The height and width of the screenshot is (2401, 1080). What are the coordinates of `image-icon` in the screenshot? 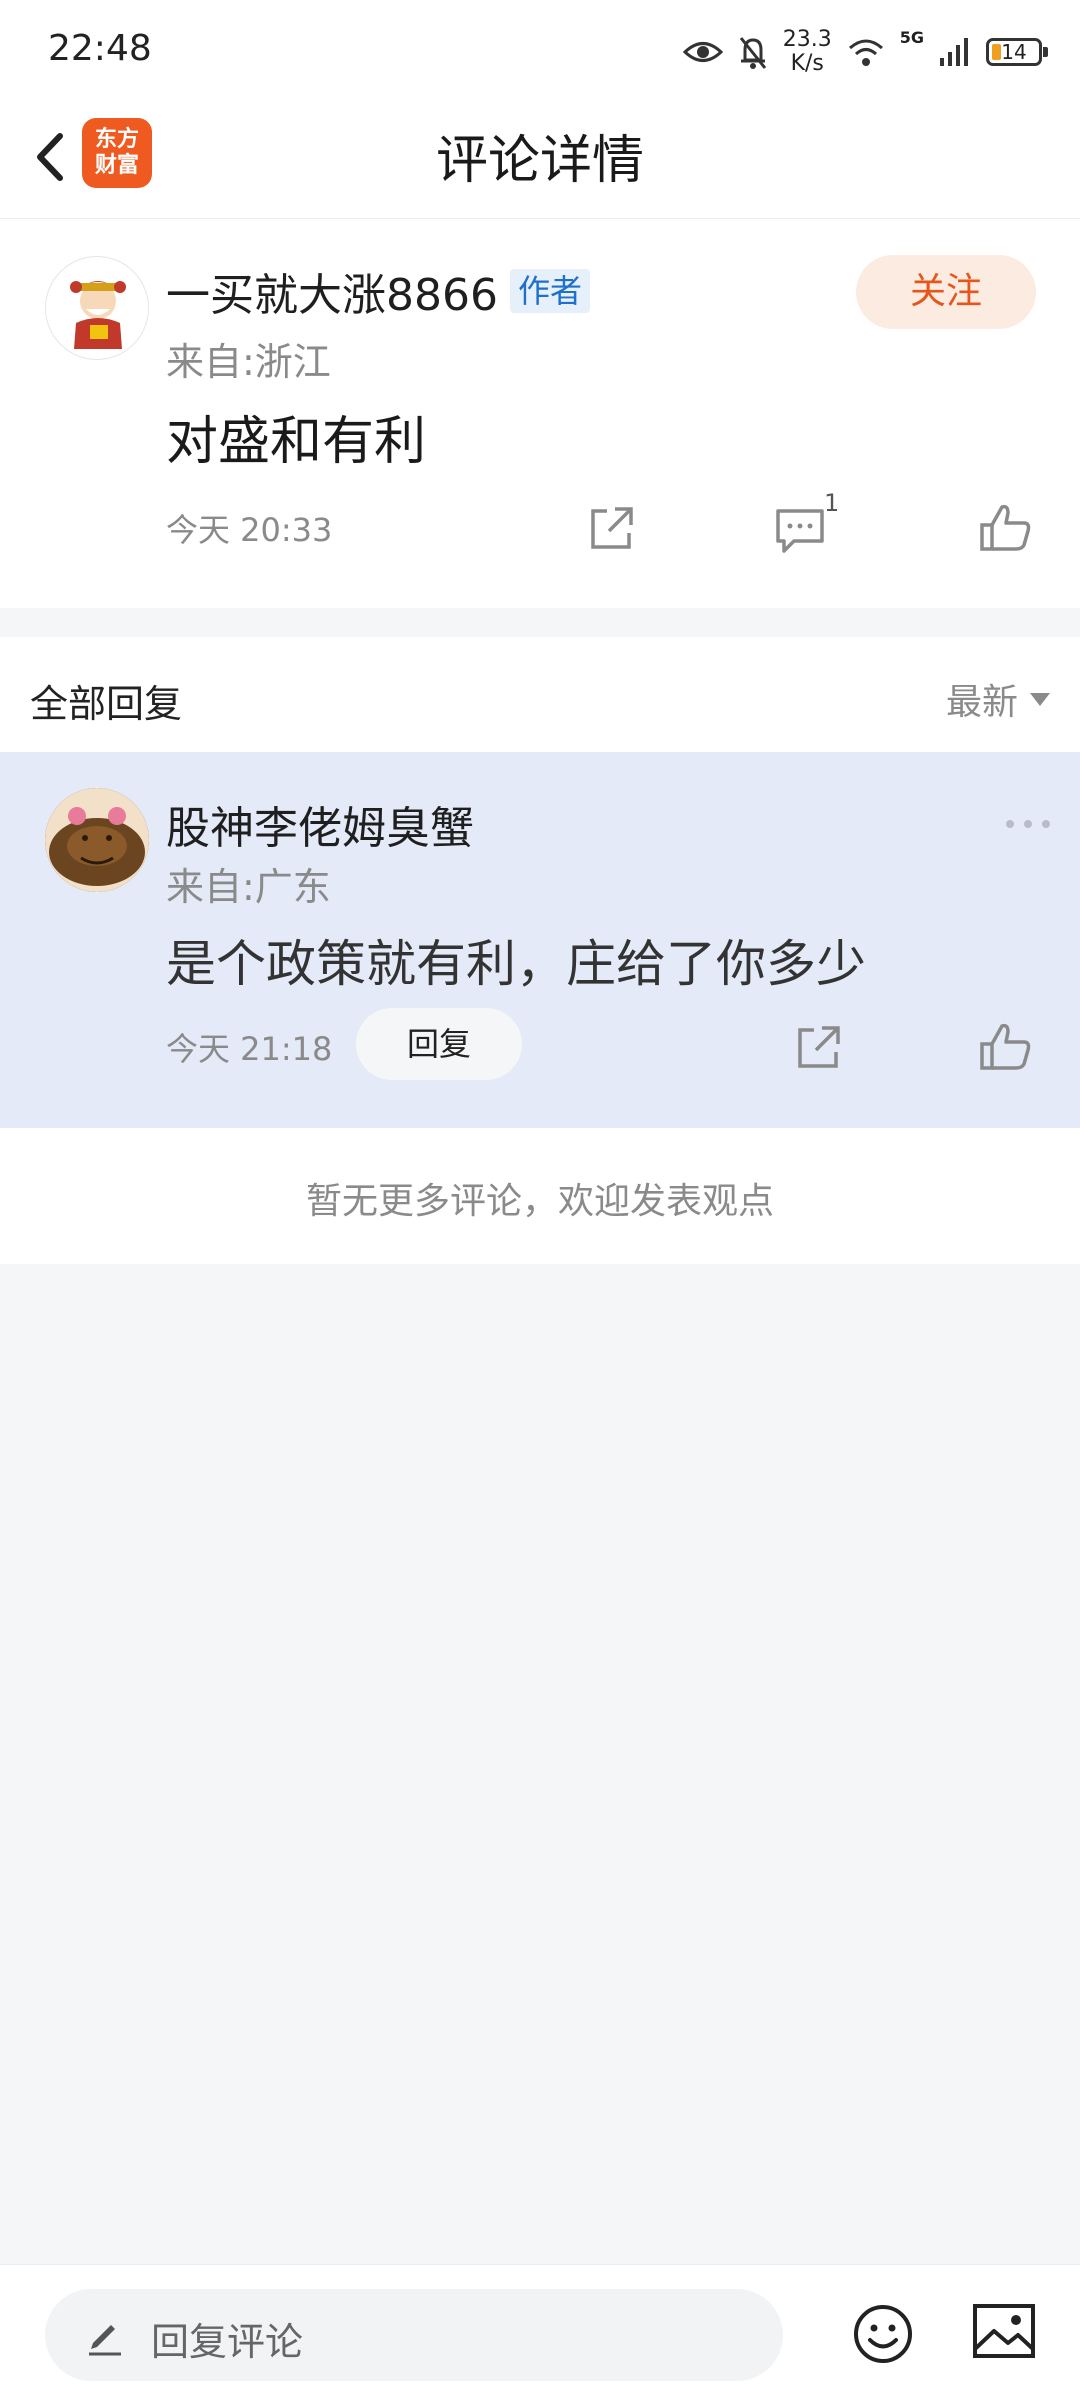 It's located at (1004, 2331).